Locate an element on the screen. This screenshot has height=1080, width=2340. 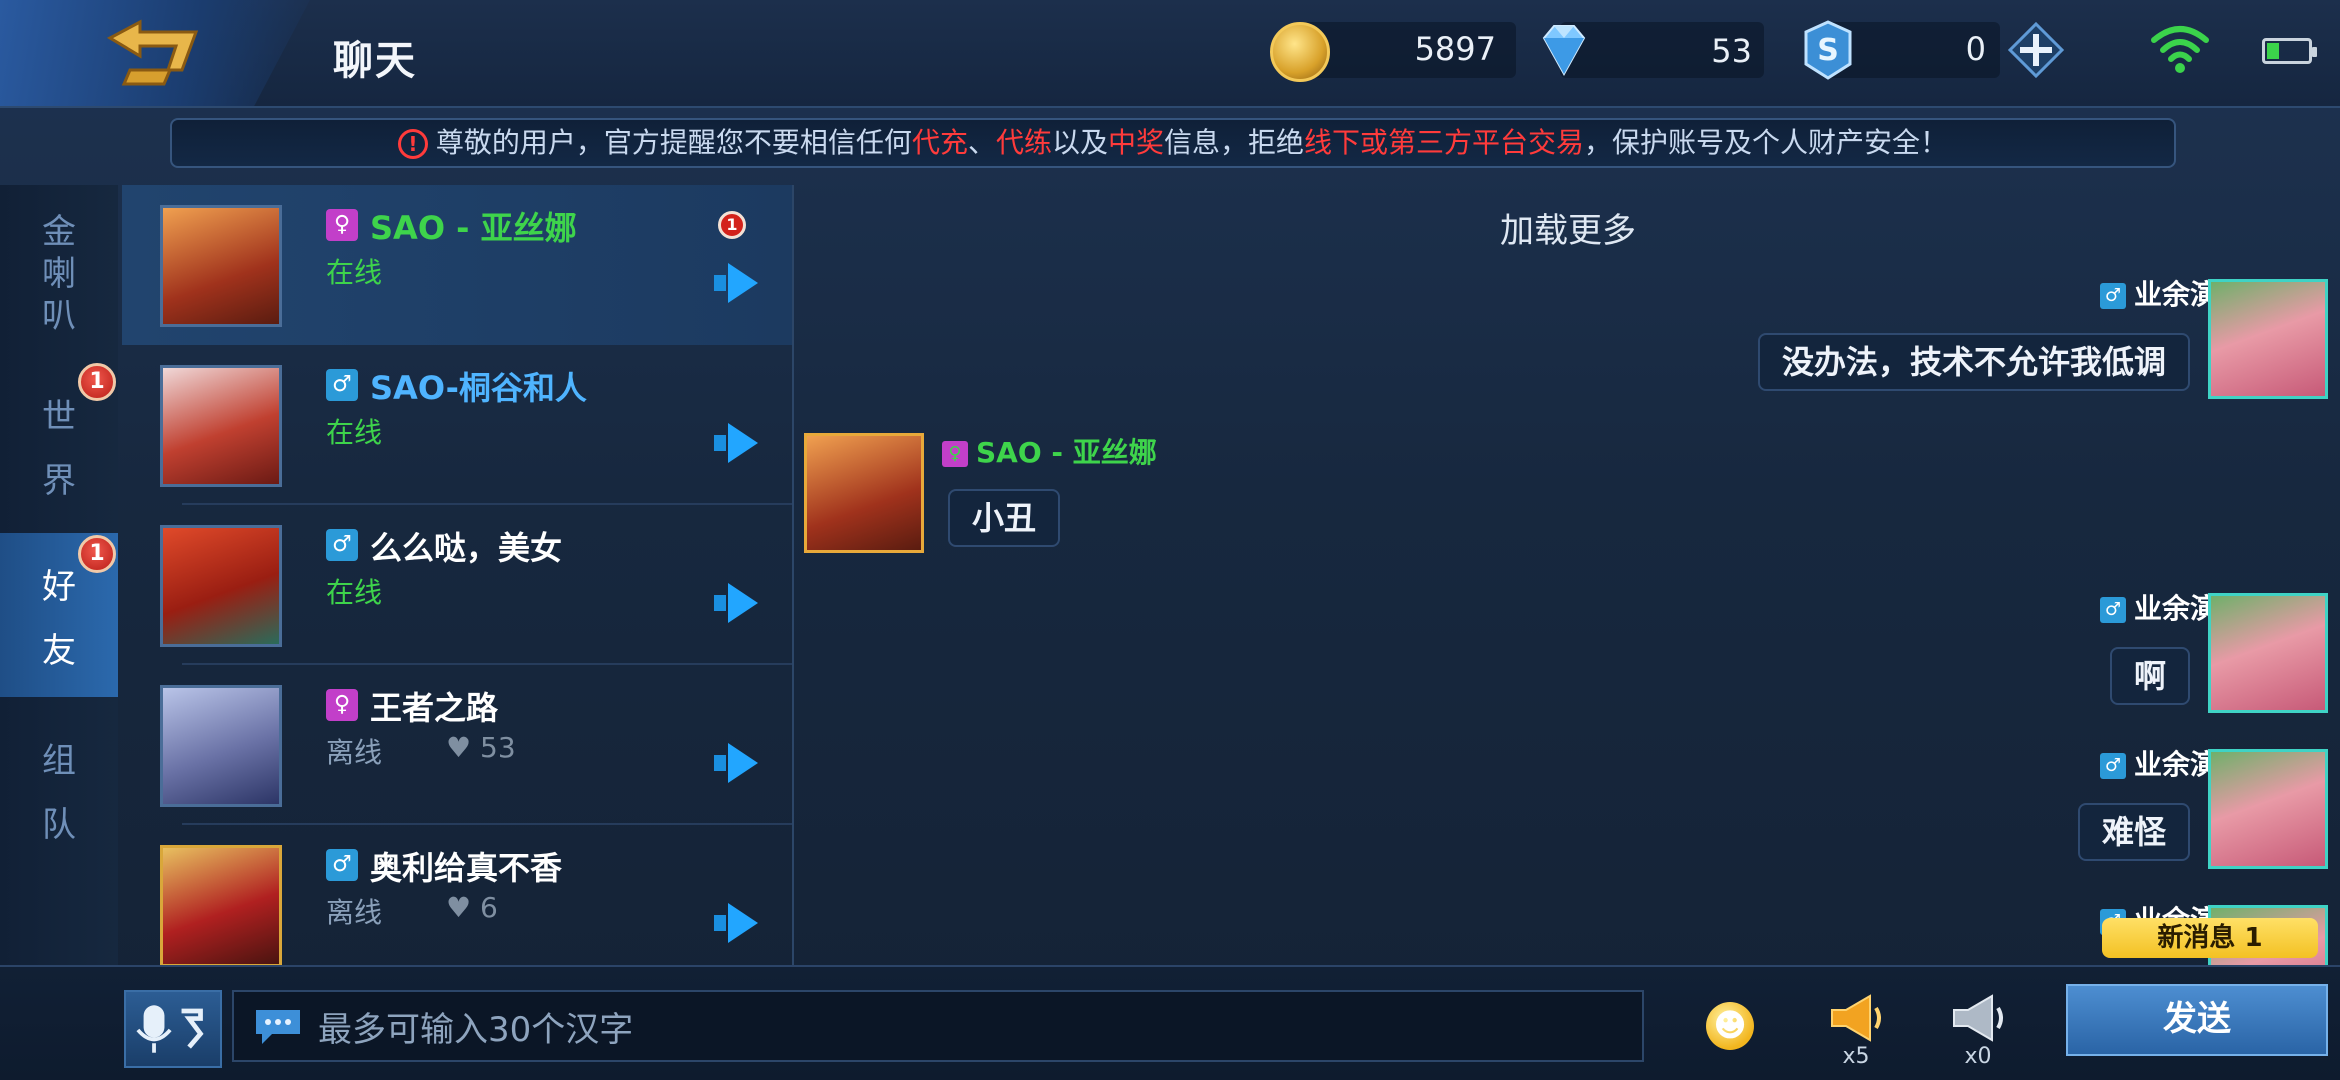
notice-text-1: 尊敬的用户，官方提醒您不要相信任何 is located at coordinates (673, 142).